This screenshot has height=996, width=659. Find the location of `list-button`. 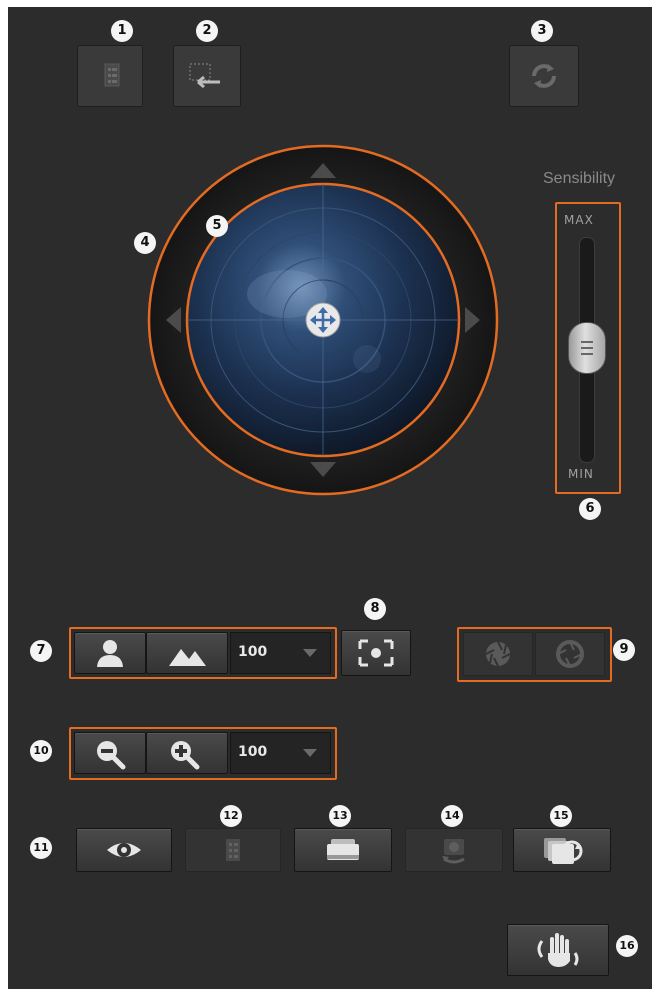

list-button is located at coordinates (110, 76).